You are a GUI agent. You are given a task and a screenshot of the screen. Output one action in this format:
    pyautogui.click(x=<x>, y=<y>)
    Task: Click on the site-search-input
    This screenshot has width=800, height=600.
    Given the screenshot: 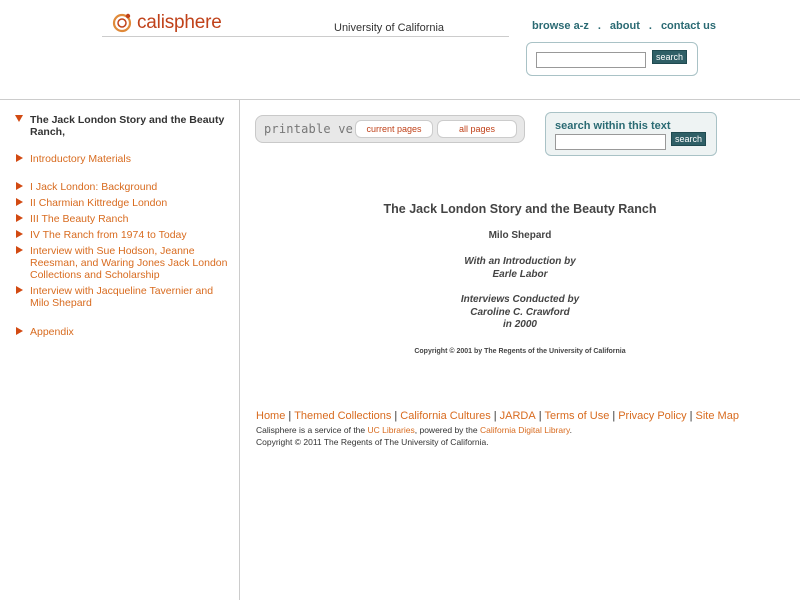 What is the action you would take?
    pyautogui.click(x=591, y=60)
    